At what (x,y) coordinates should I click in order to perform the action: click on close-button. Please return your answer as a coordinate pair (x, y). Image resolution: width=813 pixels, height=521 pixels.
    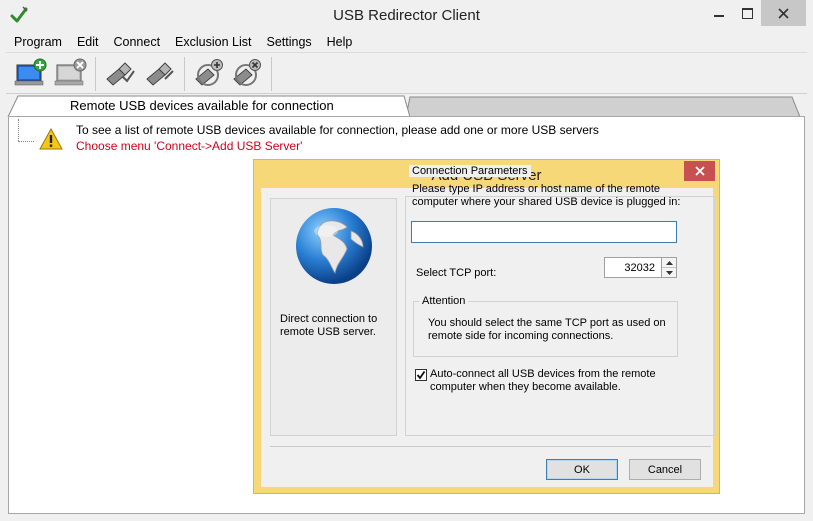
    Looking at the image, I should click on (783, 13).